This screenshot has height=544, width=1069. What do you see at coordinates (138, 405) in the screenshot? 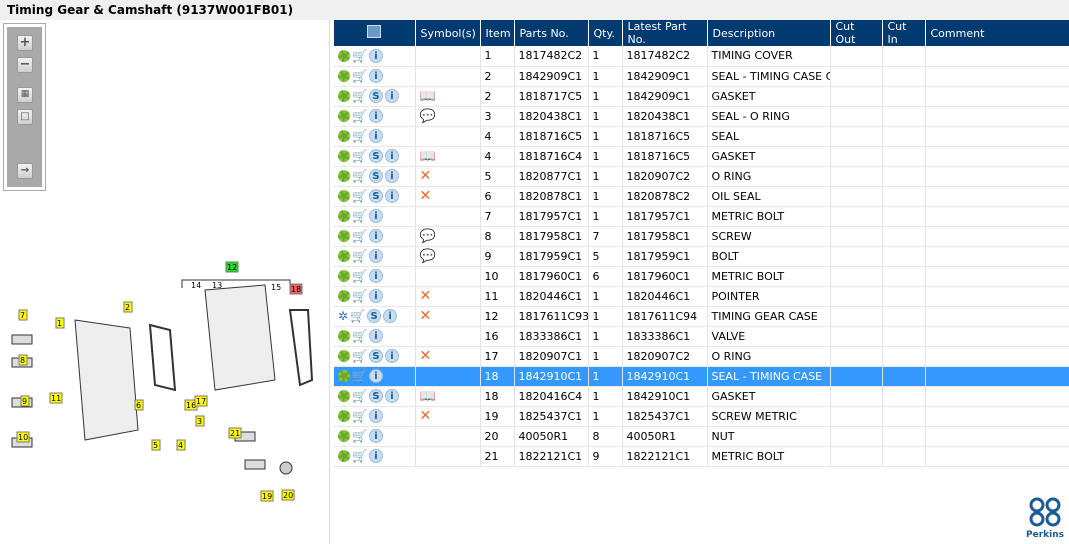
I see `callout-label: 6` at bounding box center [138, 405].